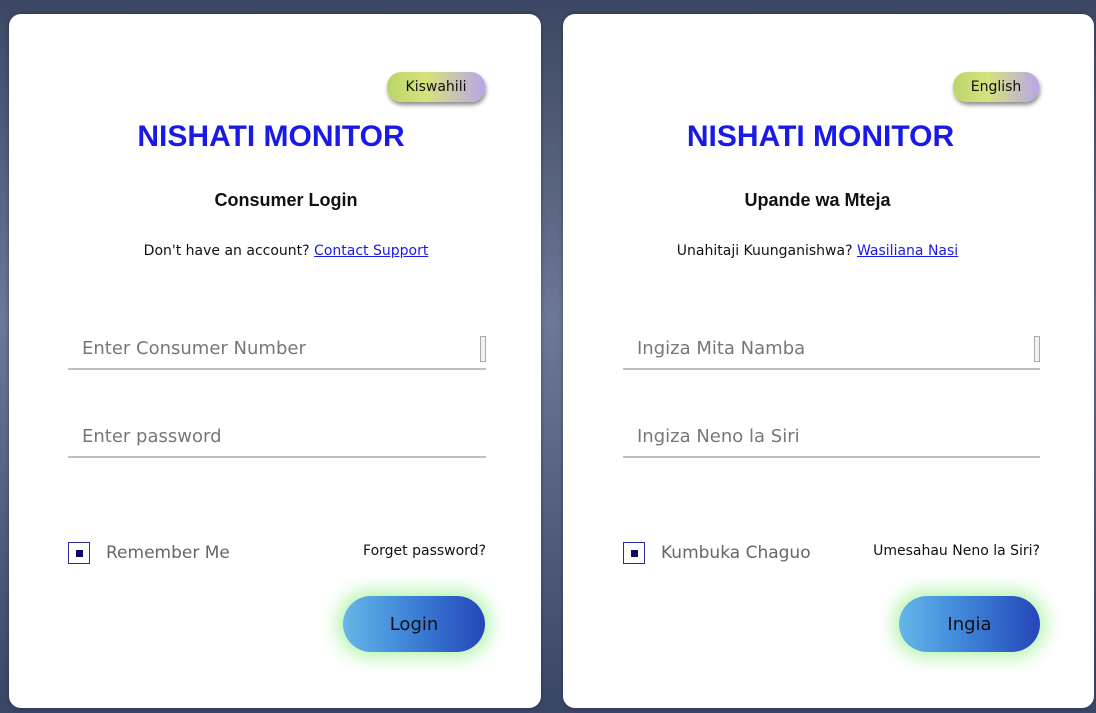  What do you see at coordinates (969, 624) in the screenshot?
I see `login-button: Ingia` at bounding box center [969, 624].